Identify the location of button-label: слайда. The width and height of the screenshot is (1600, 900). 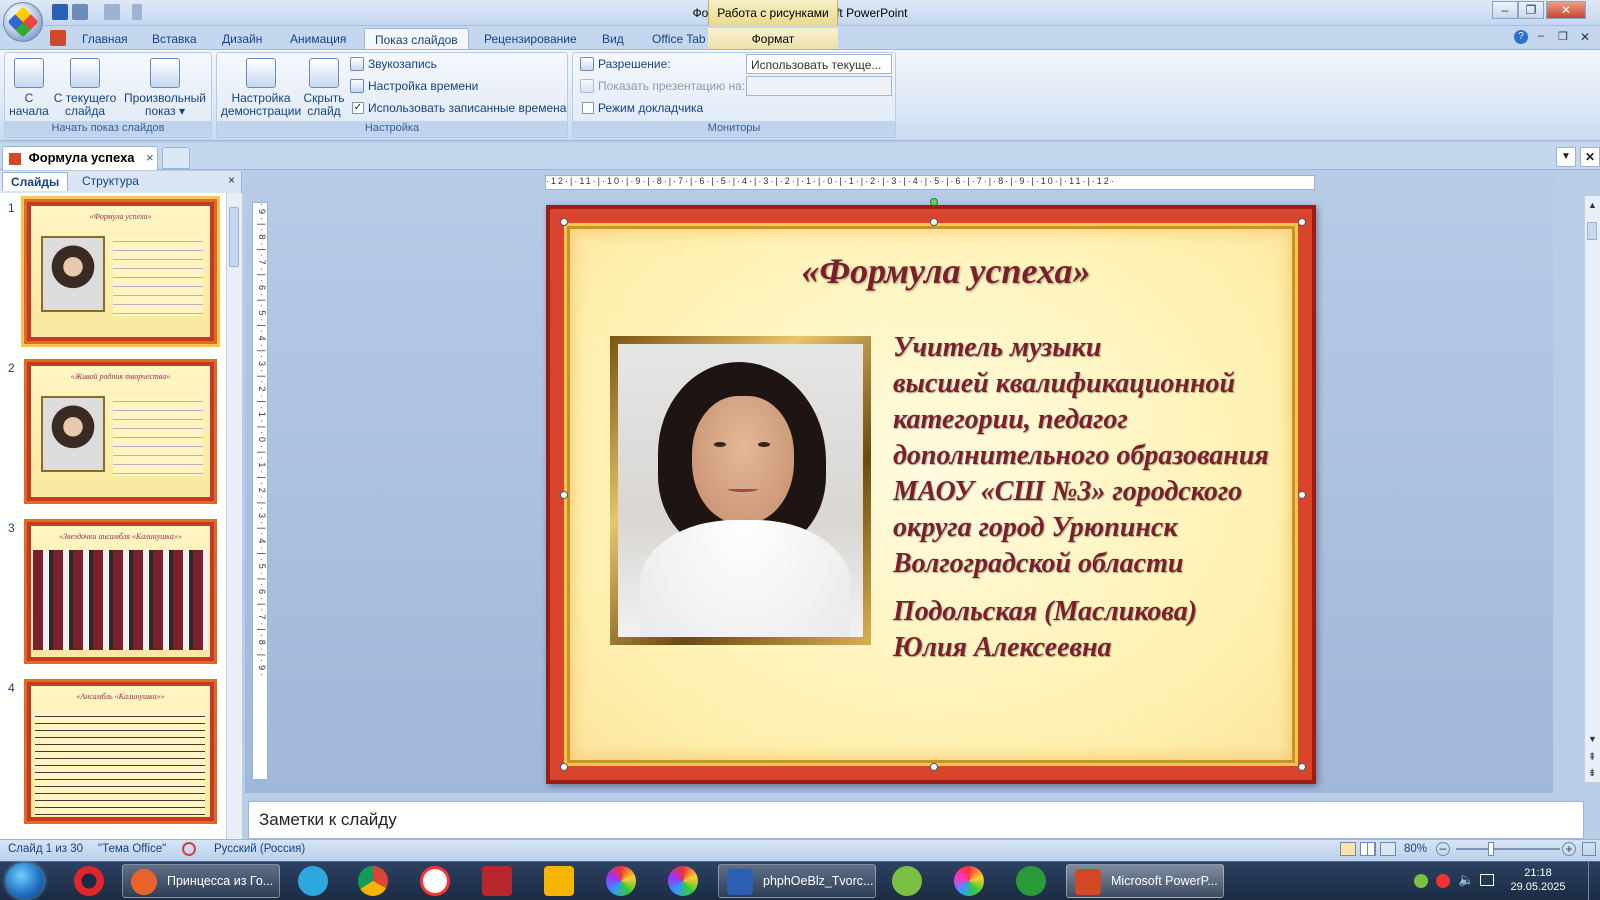
(85, 111).